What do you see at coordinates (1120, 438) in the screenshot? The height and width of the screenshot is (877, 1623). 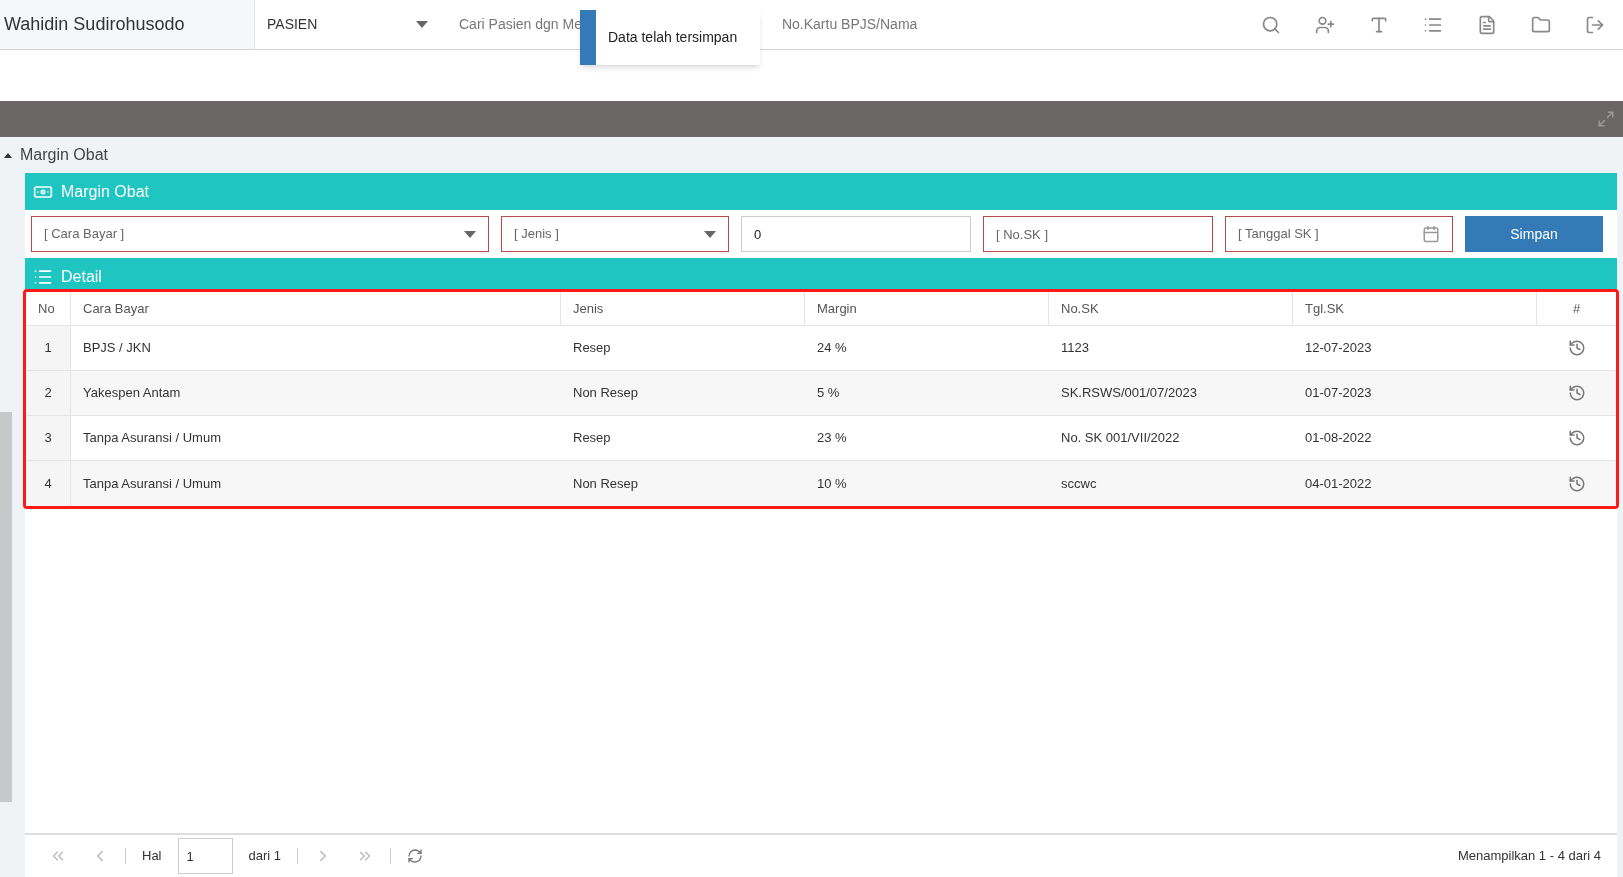 I see `table-cell-text: No. SK 001/VII/2022` at bounding box center [1120, 438].